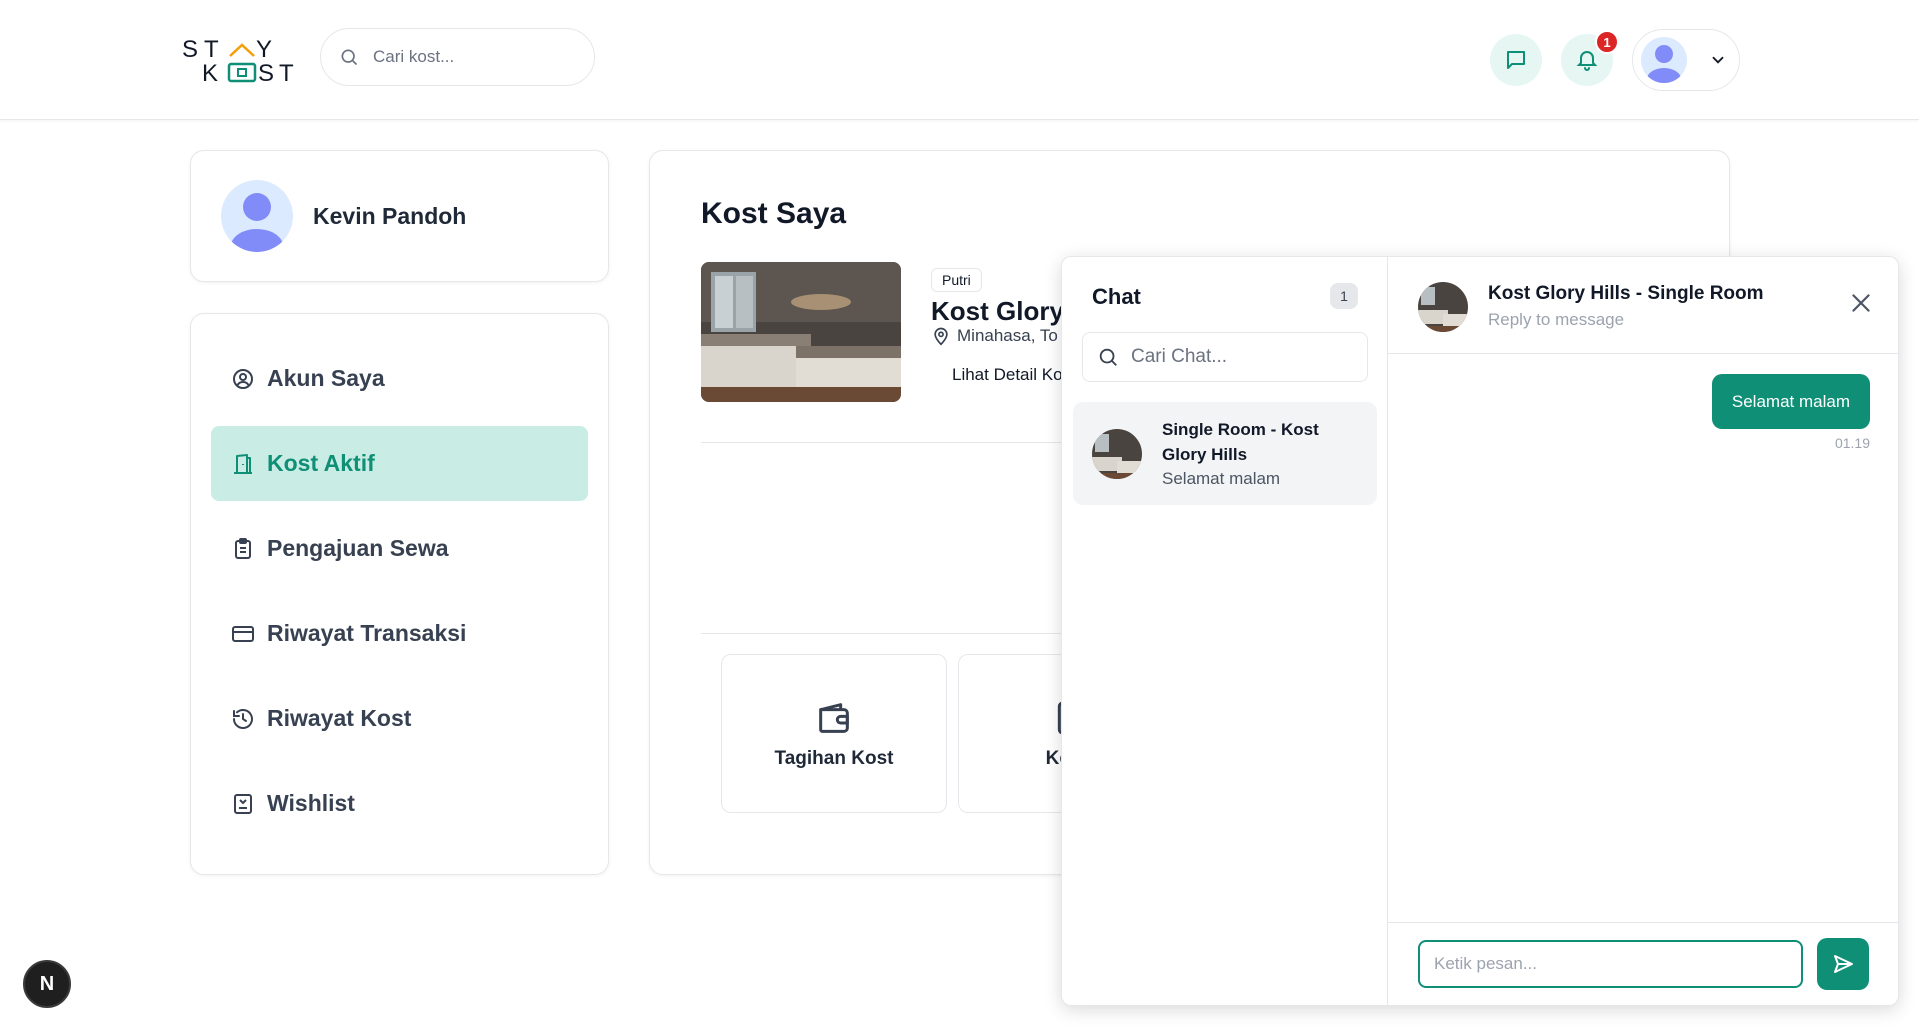 This screenshot has height=1026, width=1919. I want to click on sidebar-item-label: Pengajuan Sewa, so click(358, 548).